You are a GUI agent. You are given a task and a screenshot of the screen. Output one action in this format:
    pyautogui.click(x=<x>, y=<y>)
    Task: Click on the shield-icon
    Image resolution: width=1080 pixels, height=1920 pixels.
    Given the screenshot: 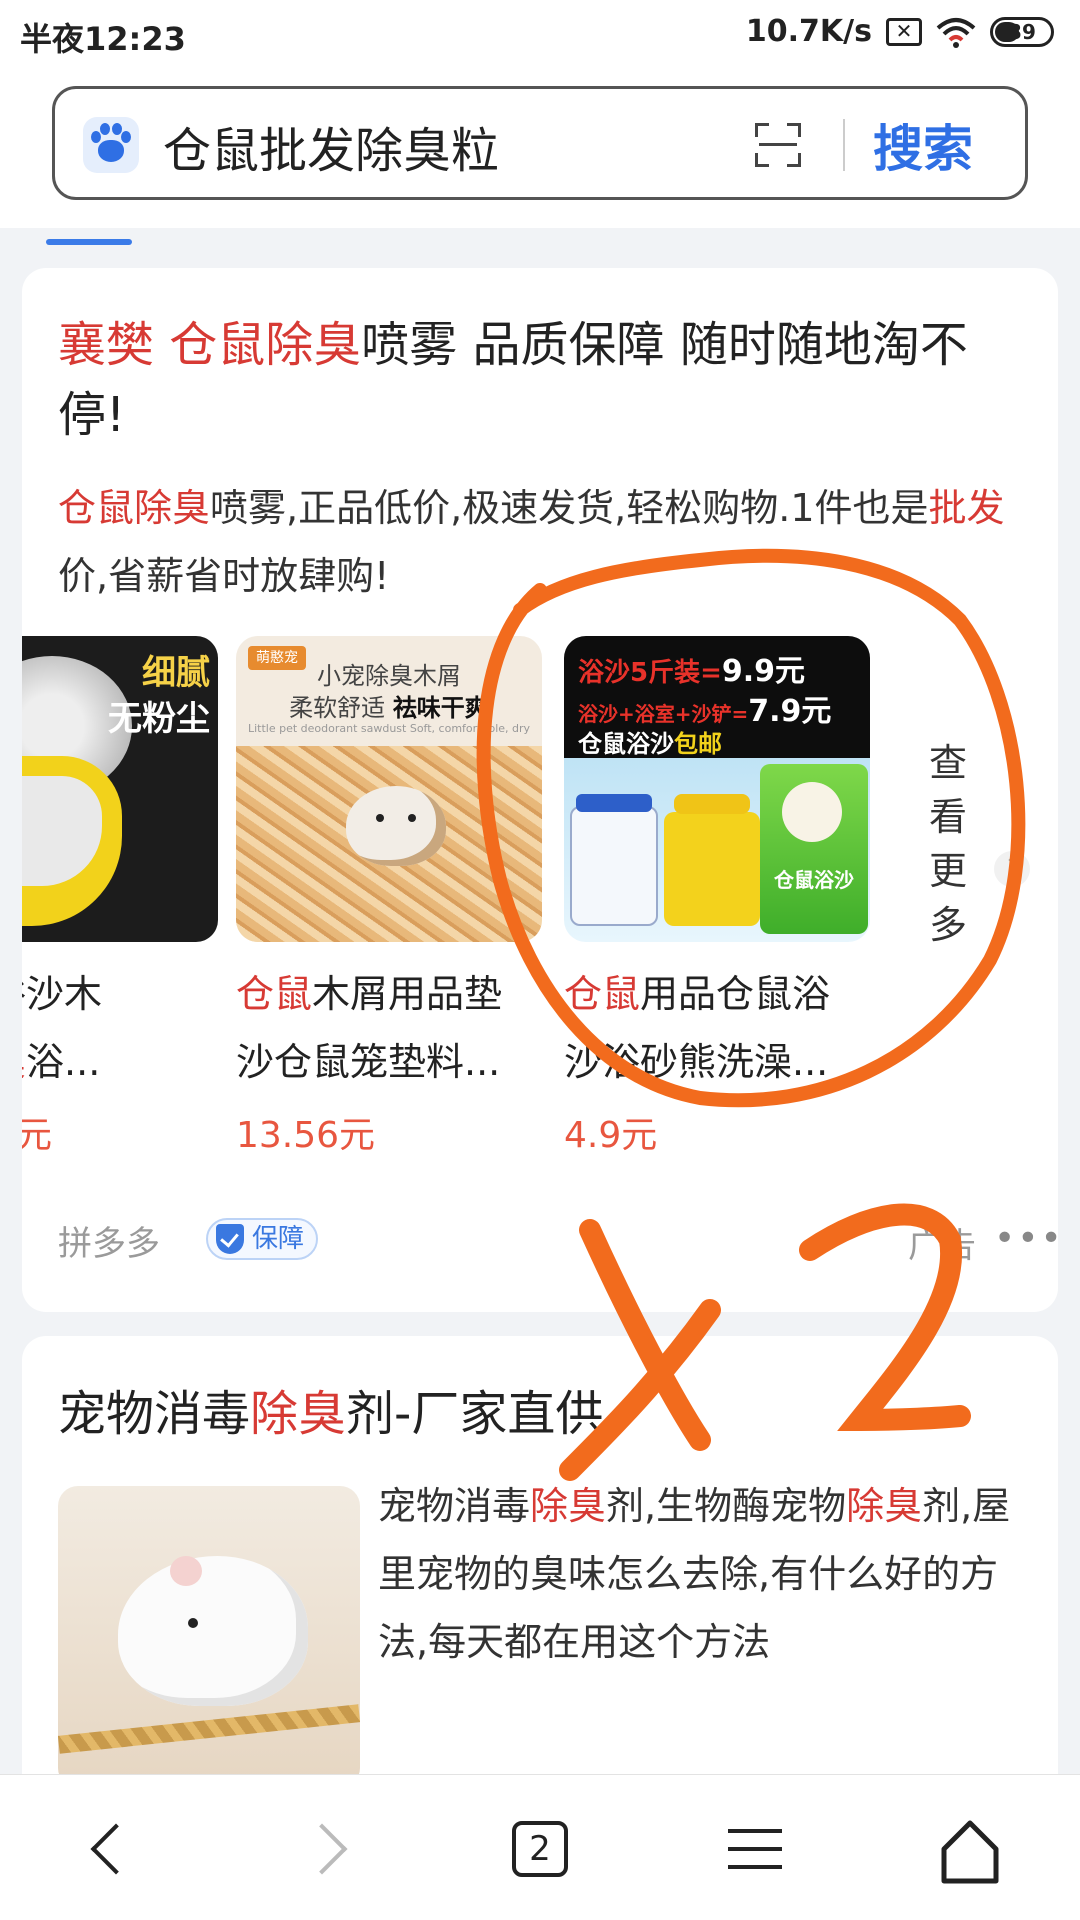 What is the action you would take?
    pyautogui.click(x=230, y=1239)
    